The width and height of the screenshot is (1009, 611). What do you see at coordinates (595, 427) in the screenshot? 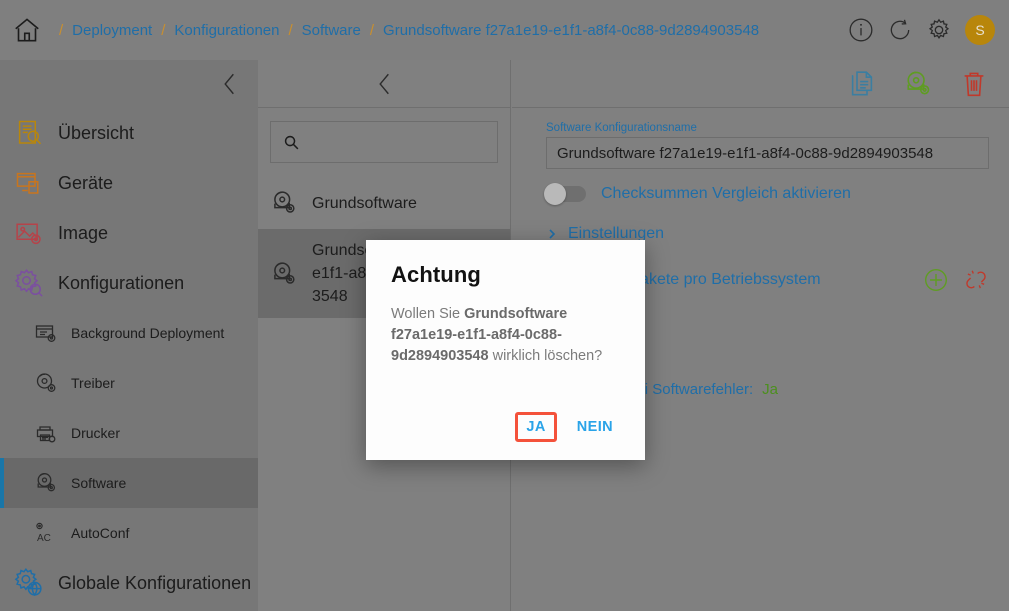
I see `confirm-no-button: NEIN` at bounding box center [595, 427].